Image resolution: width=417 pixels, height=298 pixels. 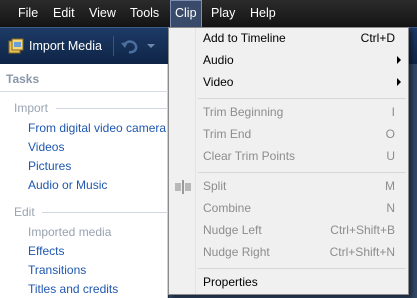 What do you see at coordinates (31, 108) in the screenshot?
I see `import-section-heading: Import` at bounding box center [31, 108].